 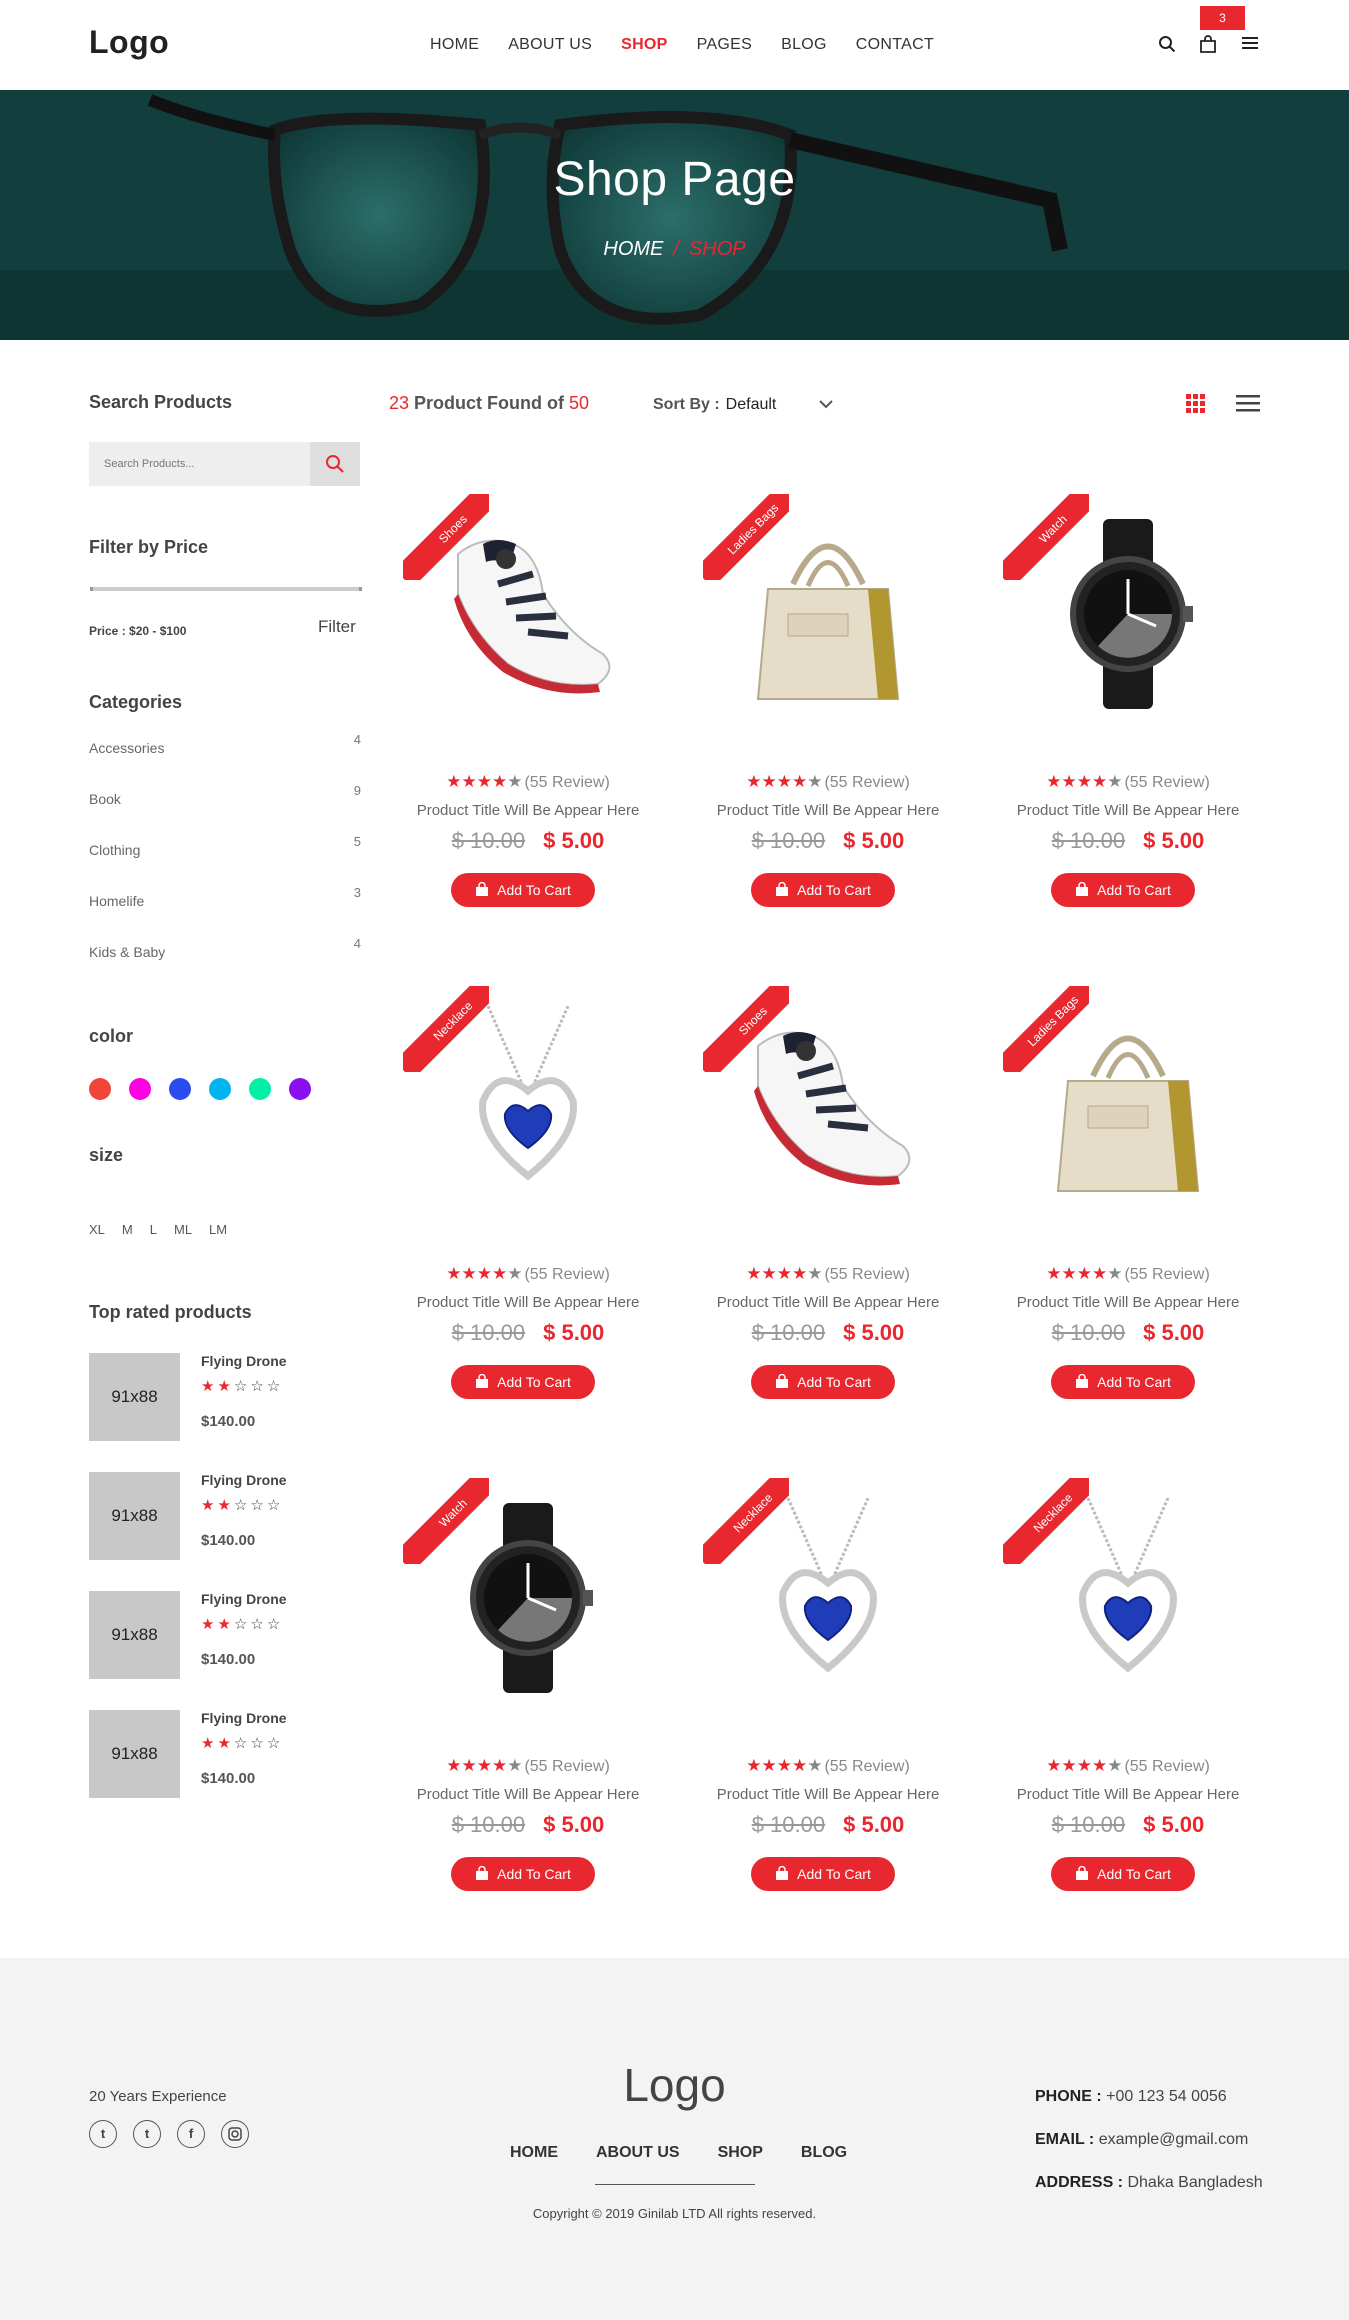 I want to click on search-icon, so click(x=1167, y=44).